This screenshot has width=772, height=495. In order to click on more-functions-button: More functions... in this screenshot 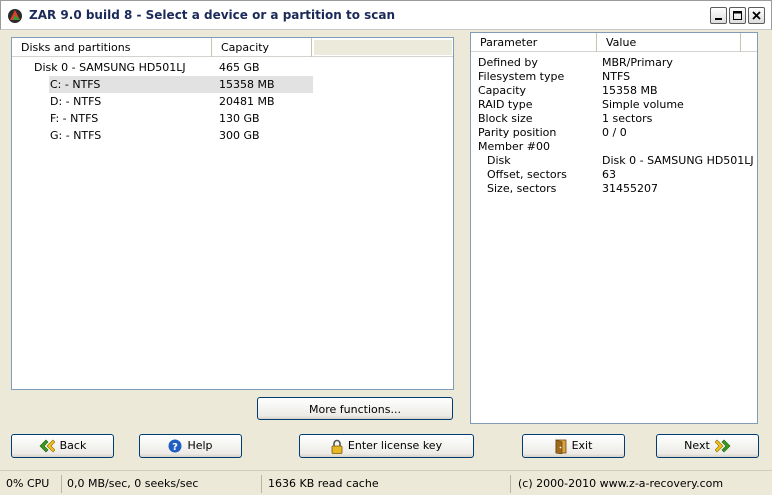, I will do `click(355, 408)`.